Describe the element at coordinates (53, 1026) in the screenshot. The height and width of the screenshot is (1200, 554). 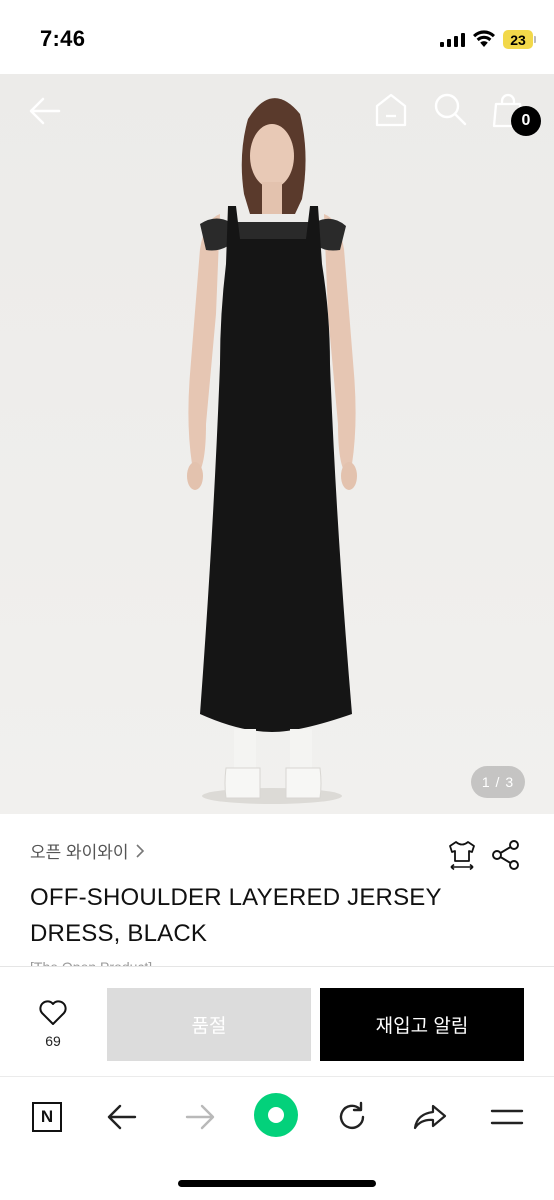
I see `like-button: 69` at that location.